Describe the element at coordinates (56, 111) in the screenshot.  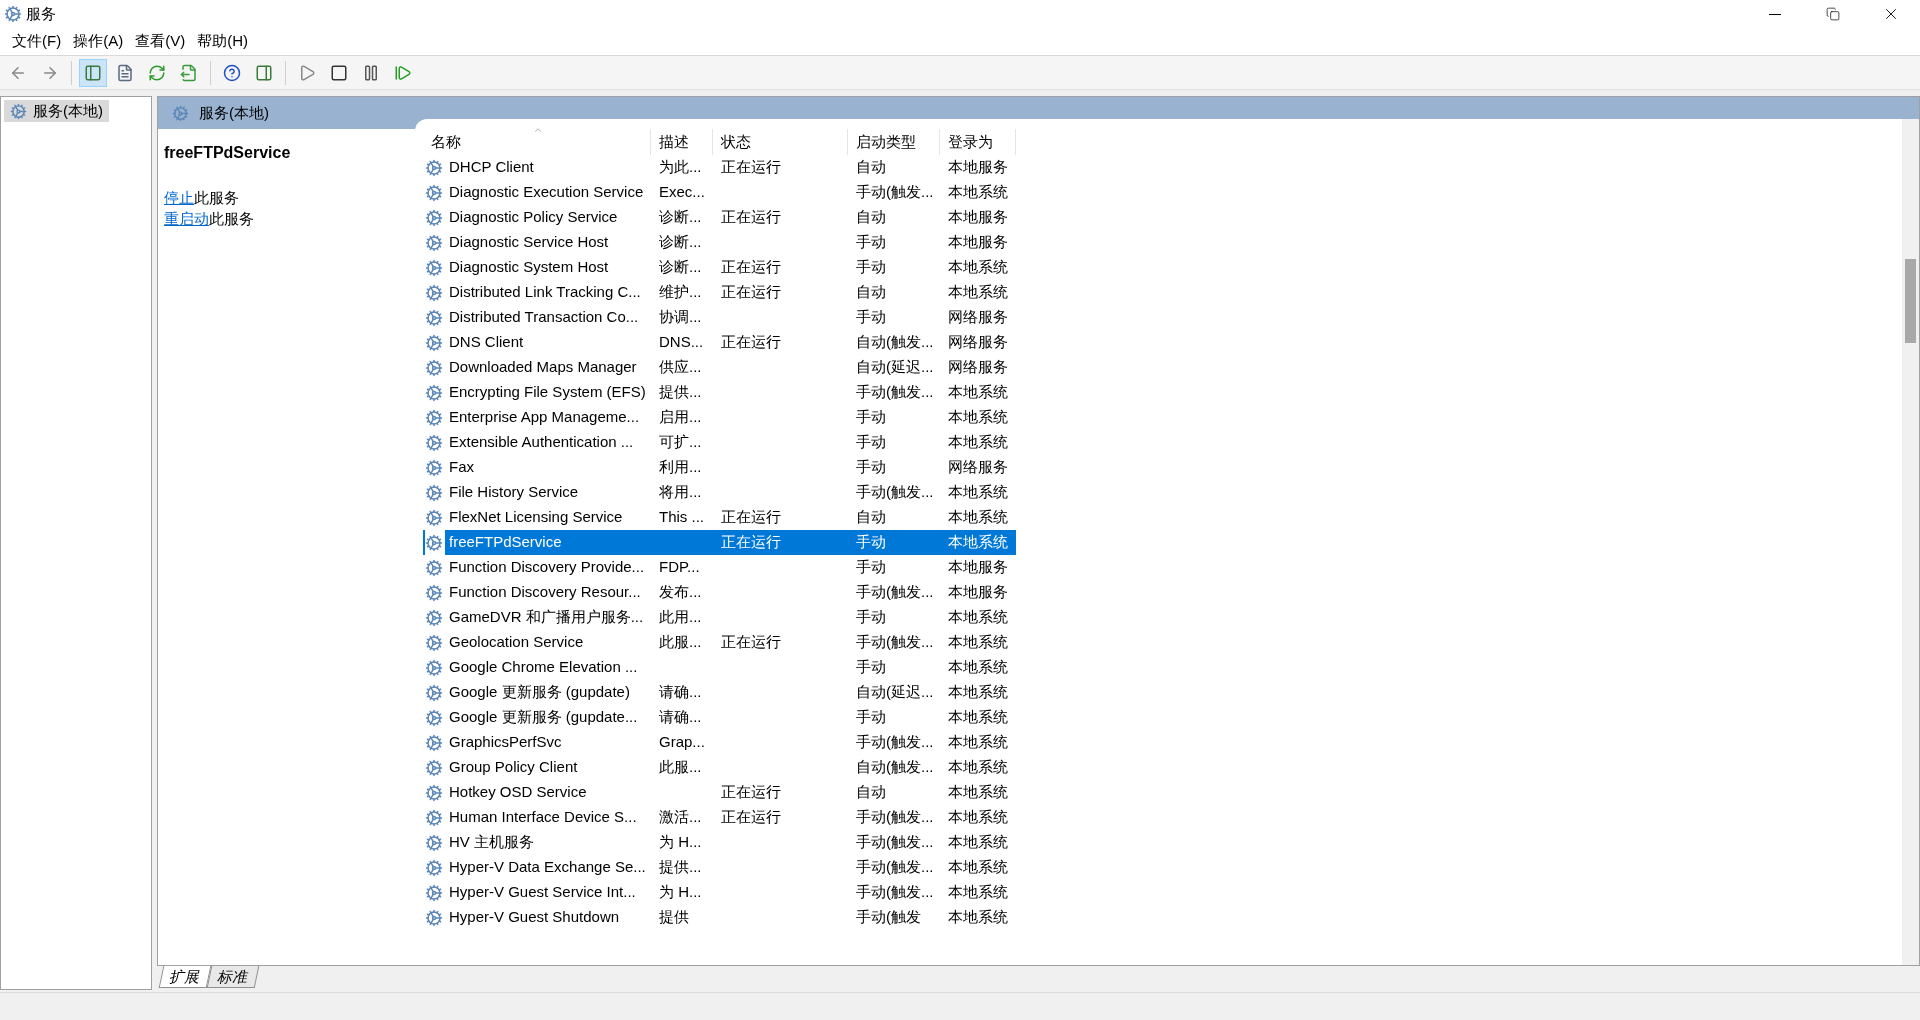
I see `tree-item: 服务(本地)` at that location.